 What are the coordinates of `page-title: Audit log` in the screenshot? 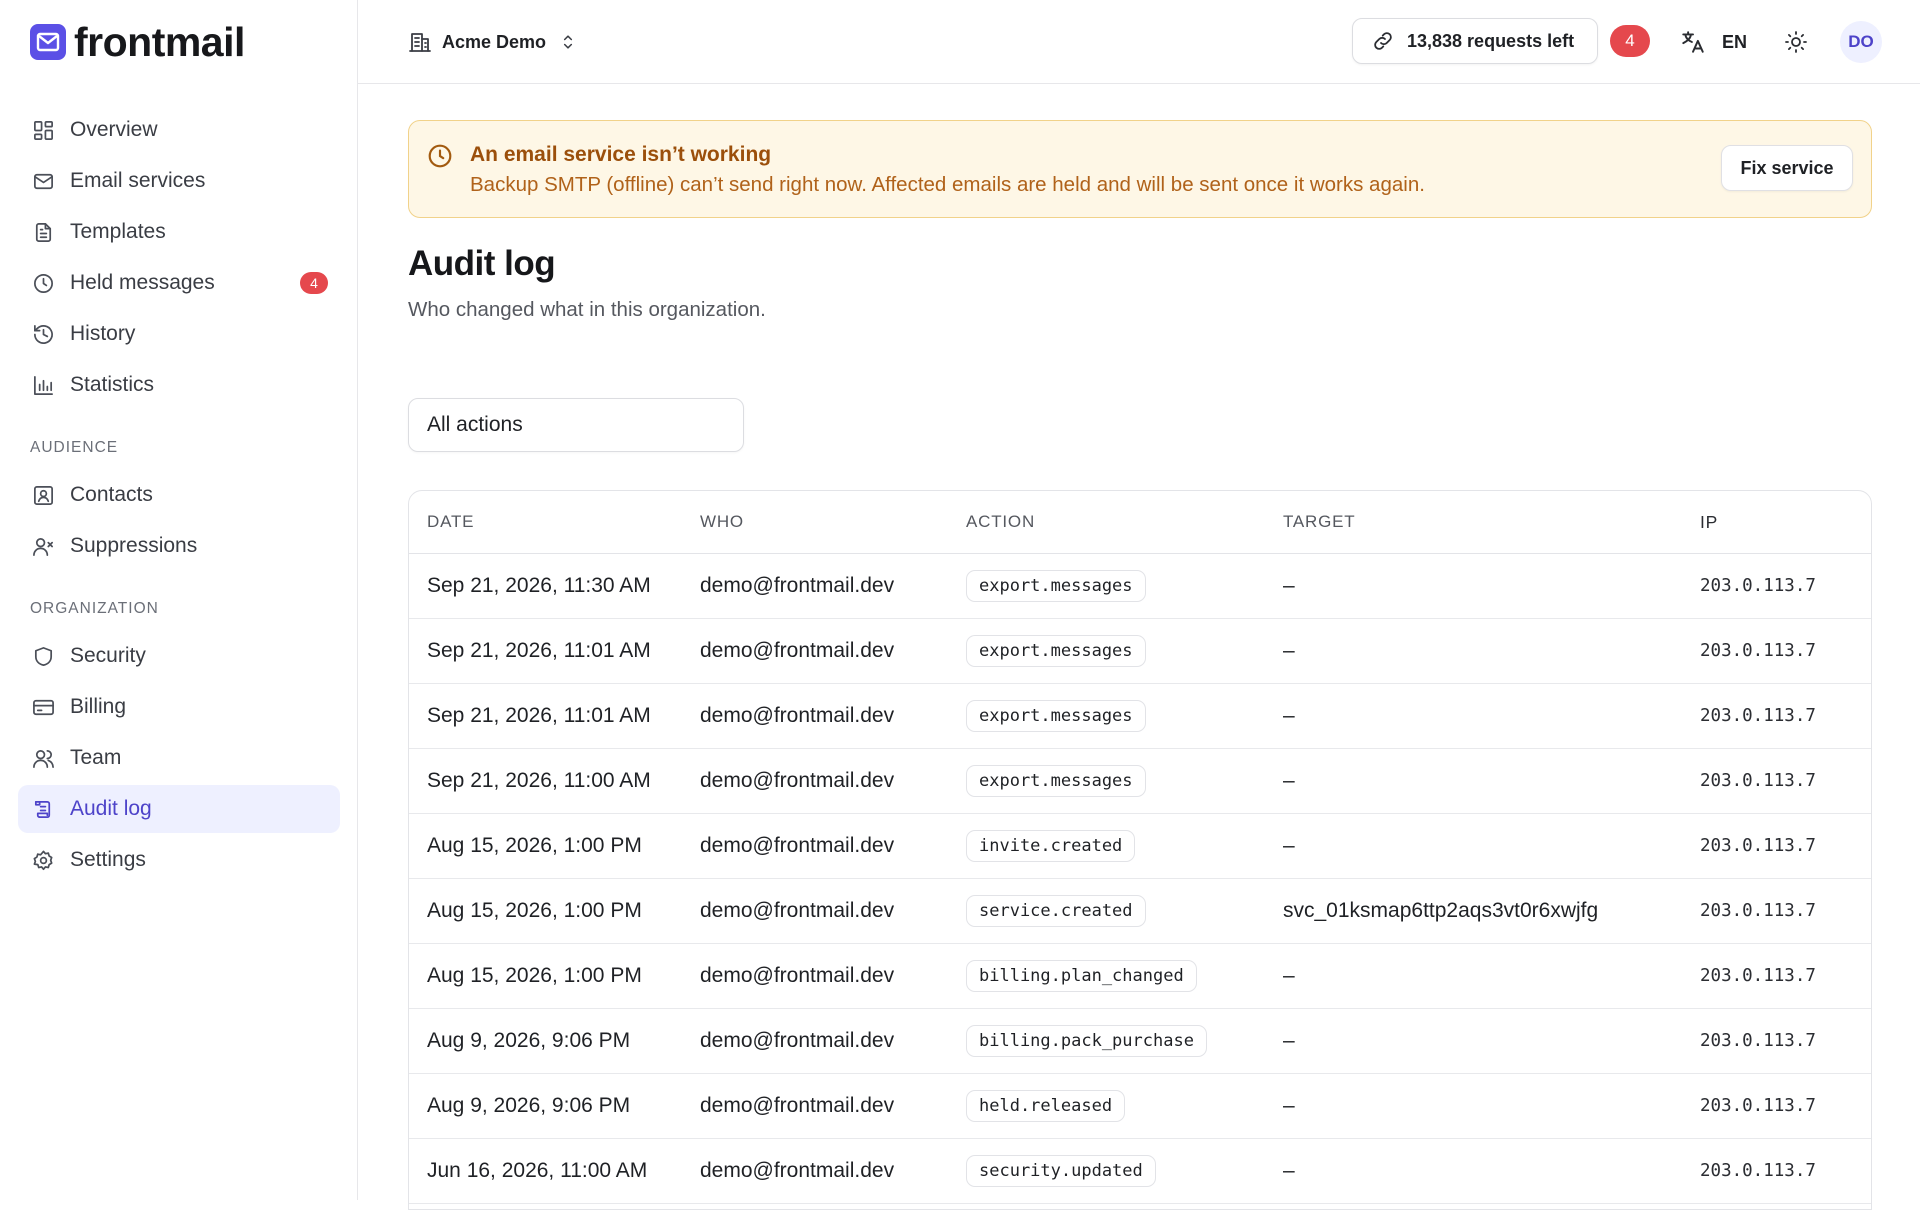 It's located at (482, 263).